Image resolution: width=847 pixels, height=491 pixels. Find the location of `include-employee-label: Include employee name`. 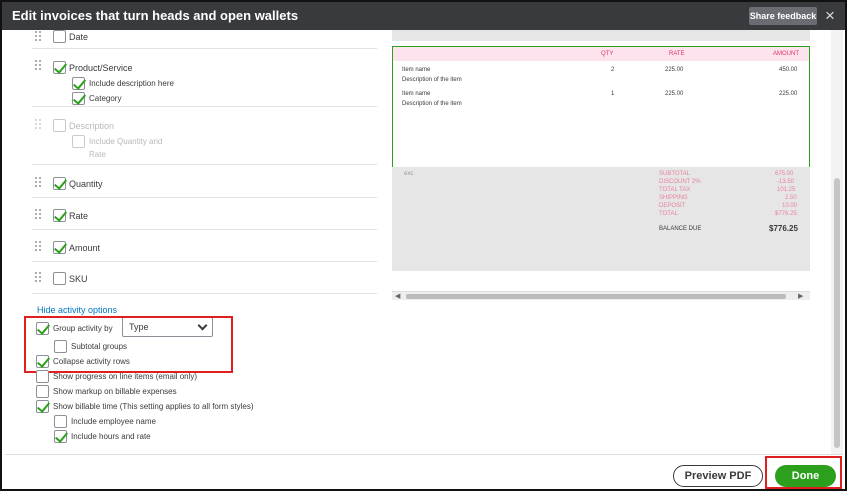

include-employee-label: Include employee name is located at coordinates (113, 421).